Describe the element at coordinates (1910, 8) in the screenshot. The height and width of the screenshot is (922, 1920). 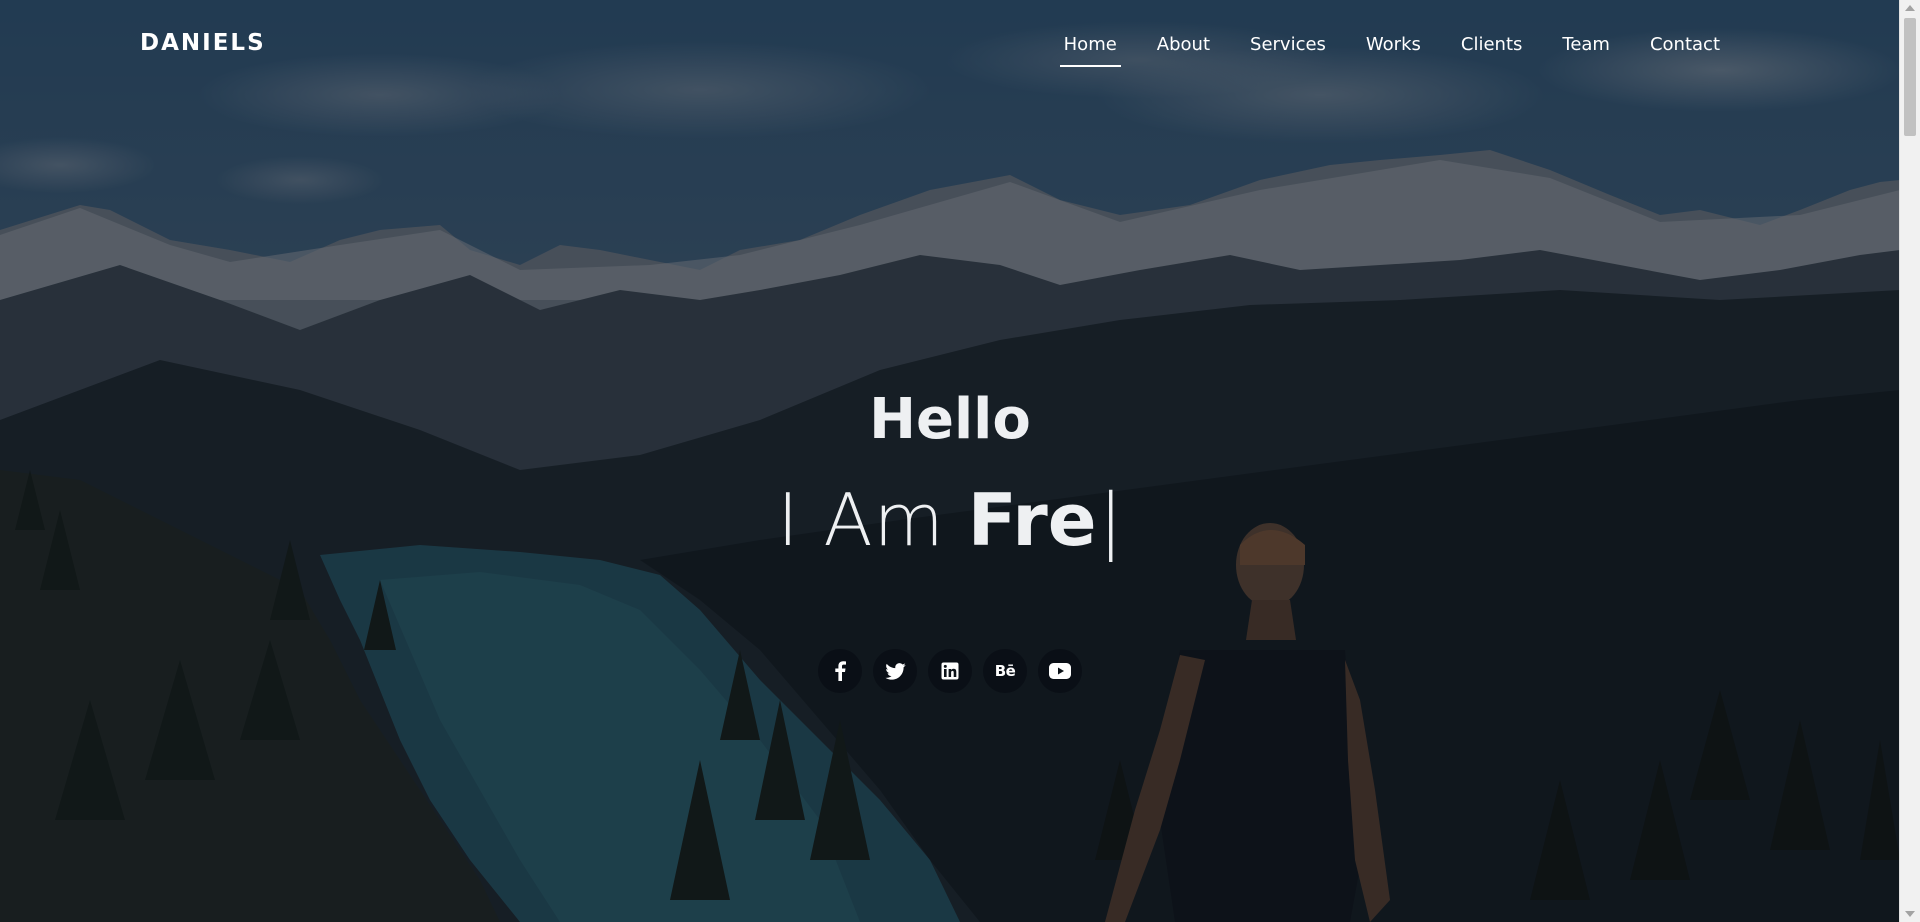
I see `scroll-up-arrow-icon` at that location.